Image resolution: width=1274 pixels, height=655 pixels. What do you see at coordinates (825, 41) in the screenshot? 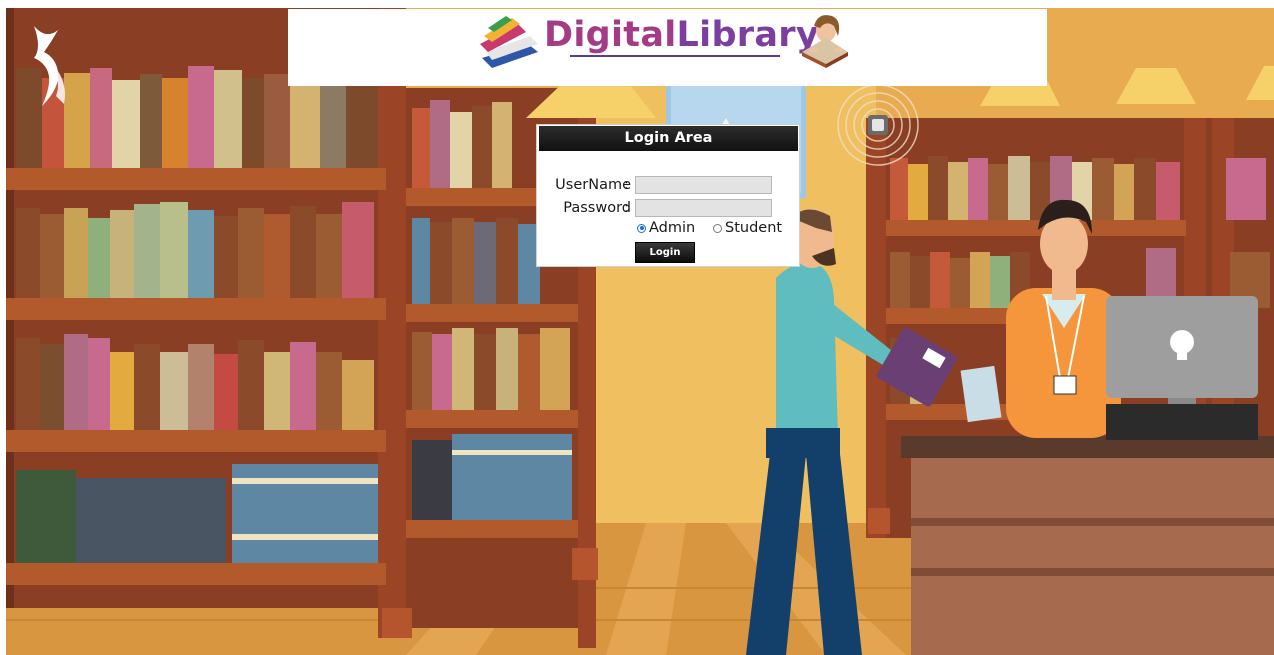
I see `girl-reading-icon` at bounding box center [825, 41].